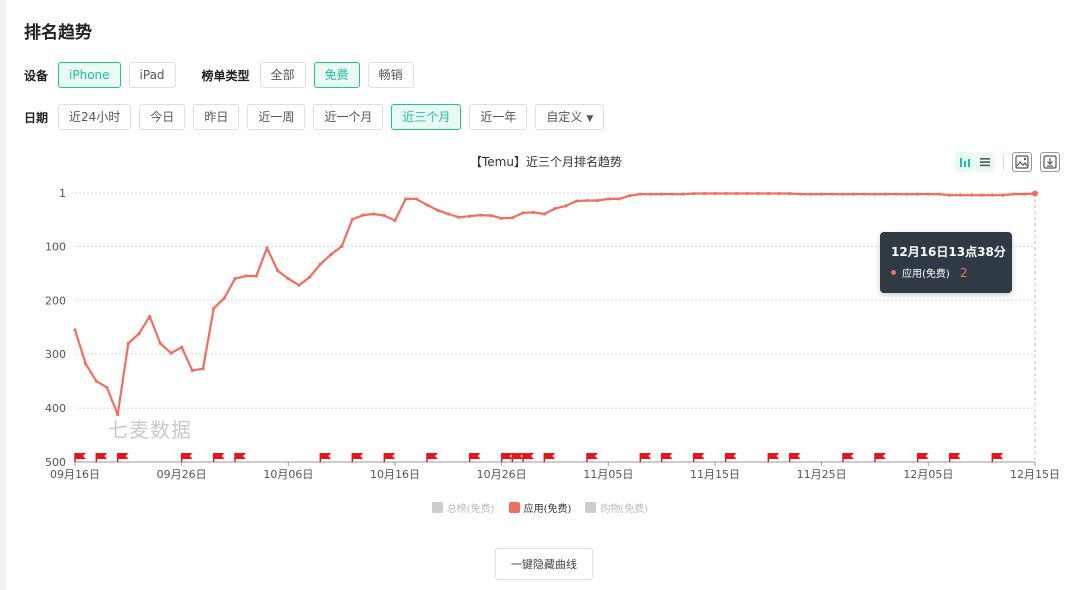 The width and height of the screenshot is (1080, 590). What do you see at coordinates (216, 117) in the screenshot?
I see `date-yesterday-button: 昨日` at bounding box center [216, 117].